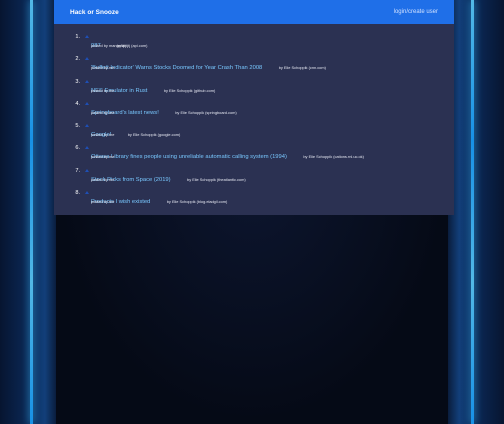 Image resolution: width=504 pixels, height=424 pixels. Describe the element at coordinates (77, 37) in the screenshot. I see `story-rank: 1.` at that location.